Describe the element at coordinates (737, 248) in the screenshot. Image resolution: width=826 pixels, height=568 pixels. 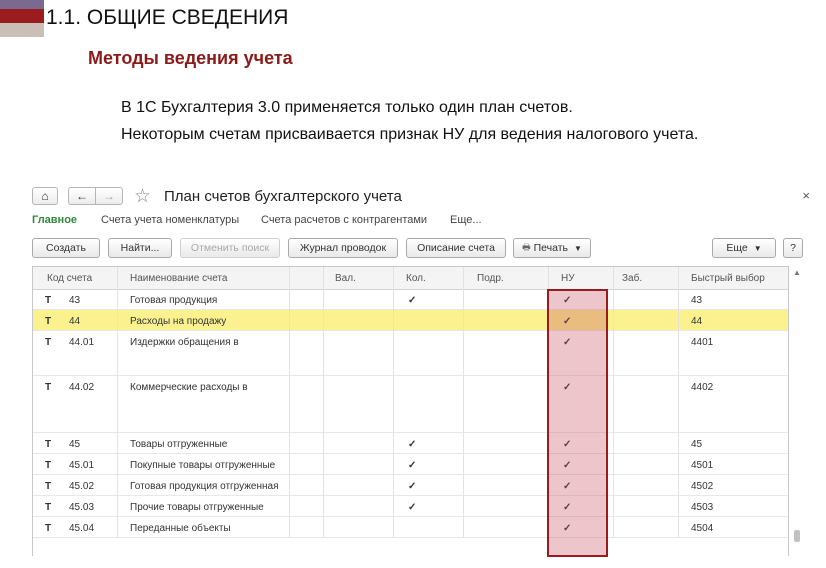
I see `more-label: Еще` at that location.